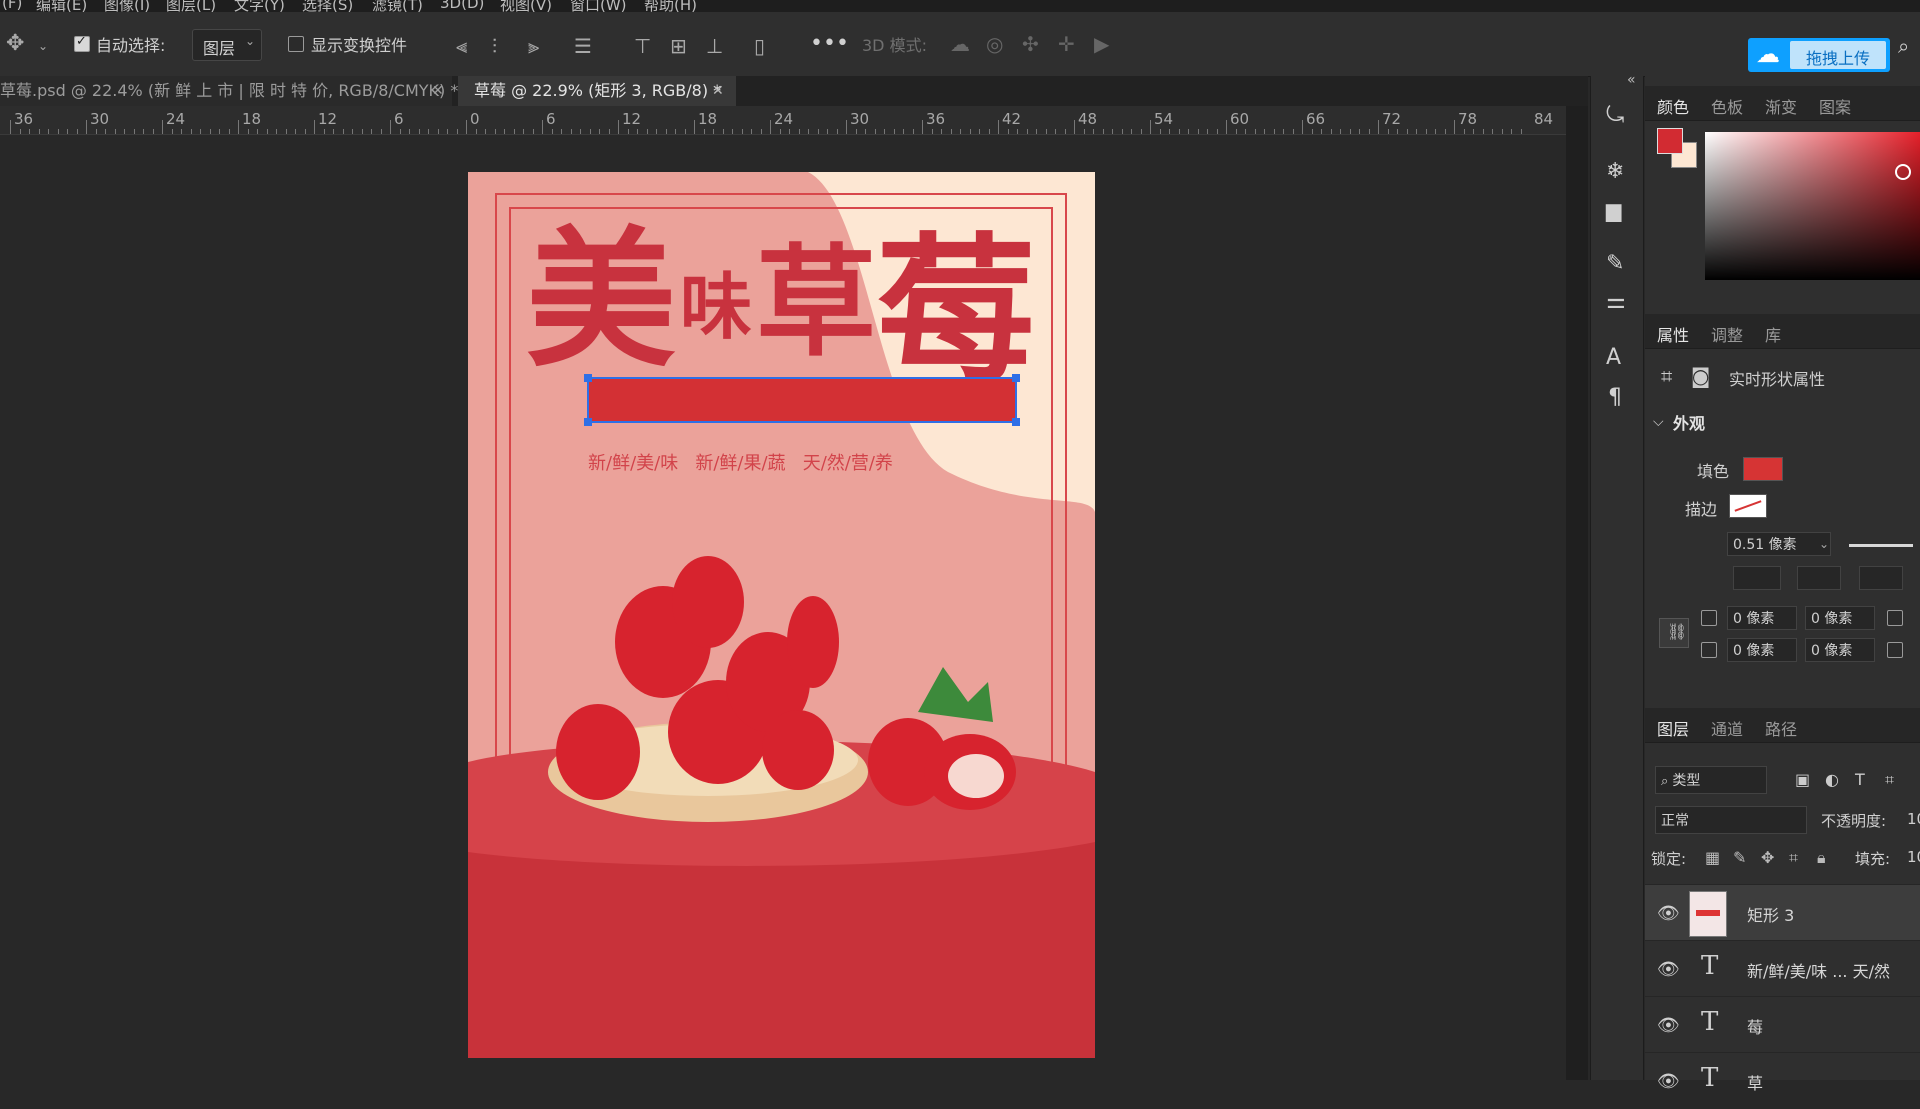 The height and width of the screenshot is (1109, 1920). I want to click on fill-color-swatch, so click(1763, 469).